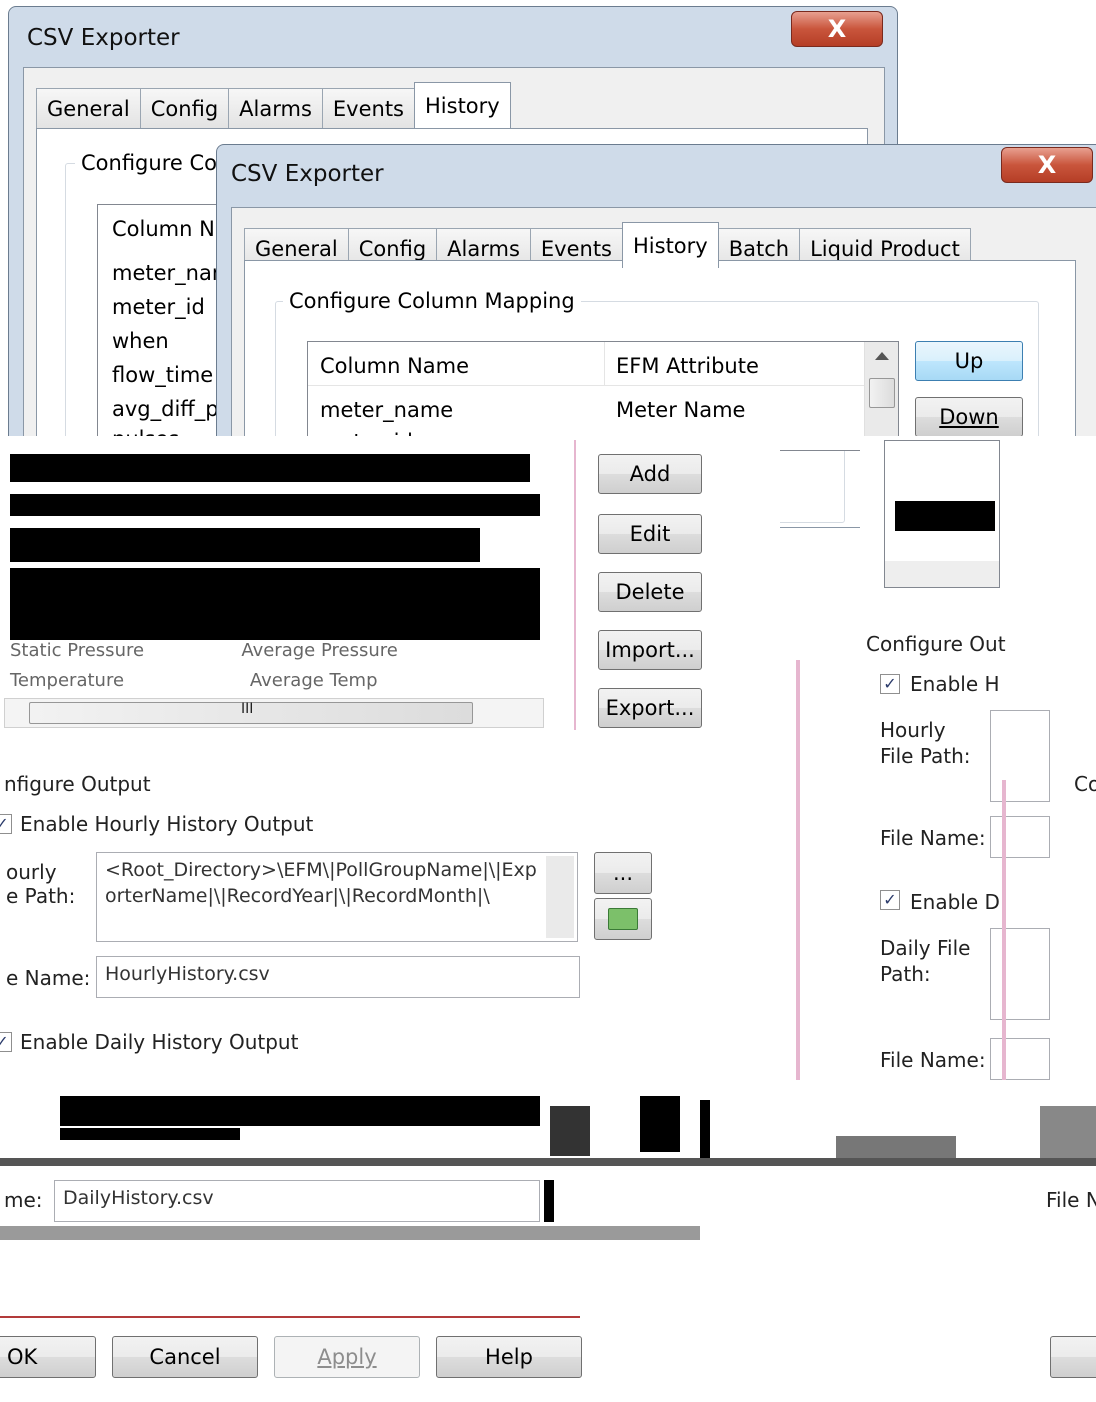 The image size is (1096, 1402). I want to click on right-enable-daily-checkbox: ✓, so click(890, 900).